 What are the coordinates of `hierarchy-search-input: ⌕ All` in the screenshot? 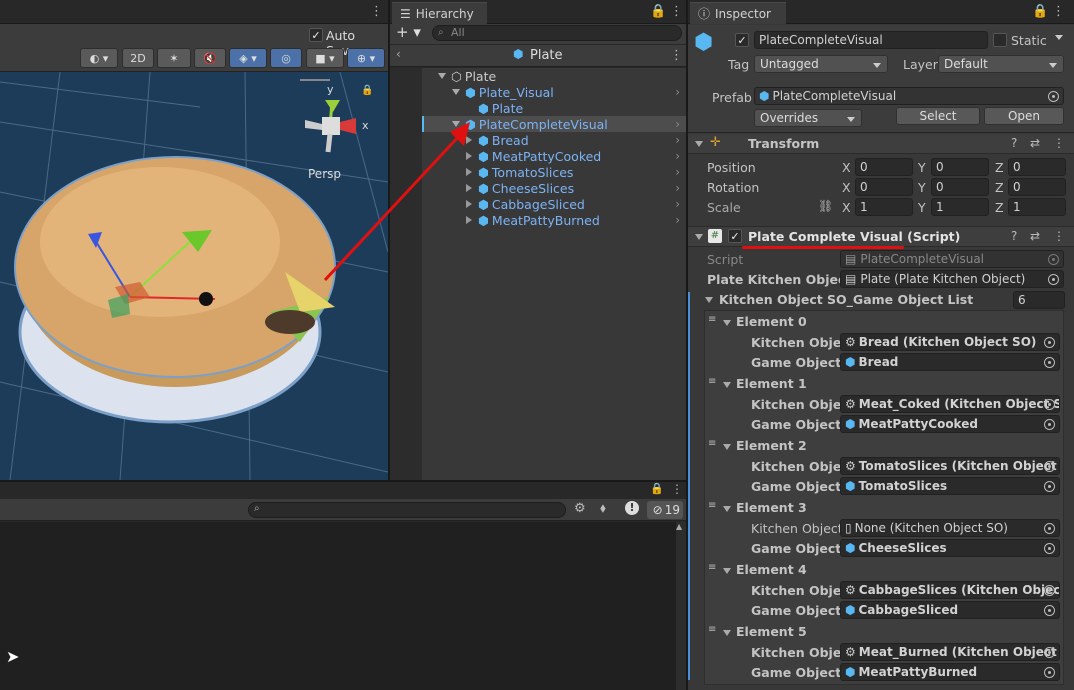 It's located at (557, 33).